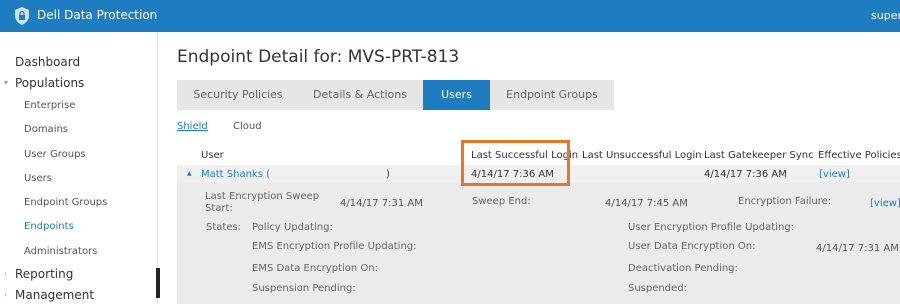 The image size is (900, 304). I want to click on sidebar-item-dashboard: Dashboard, so click(47, 62).